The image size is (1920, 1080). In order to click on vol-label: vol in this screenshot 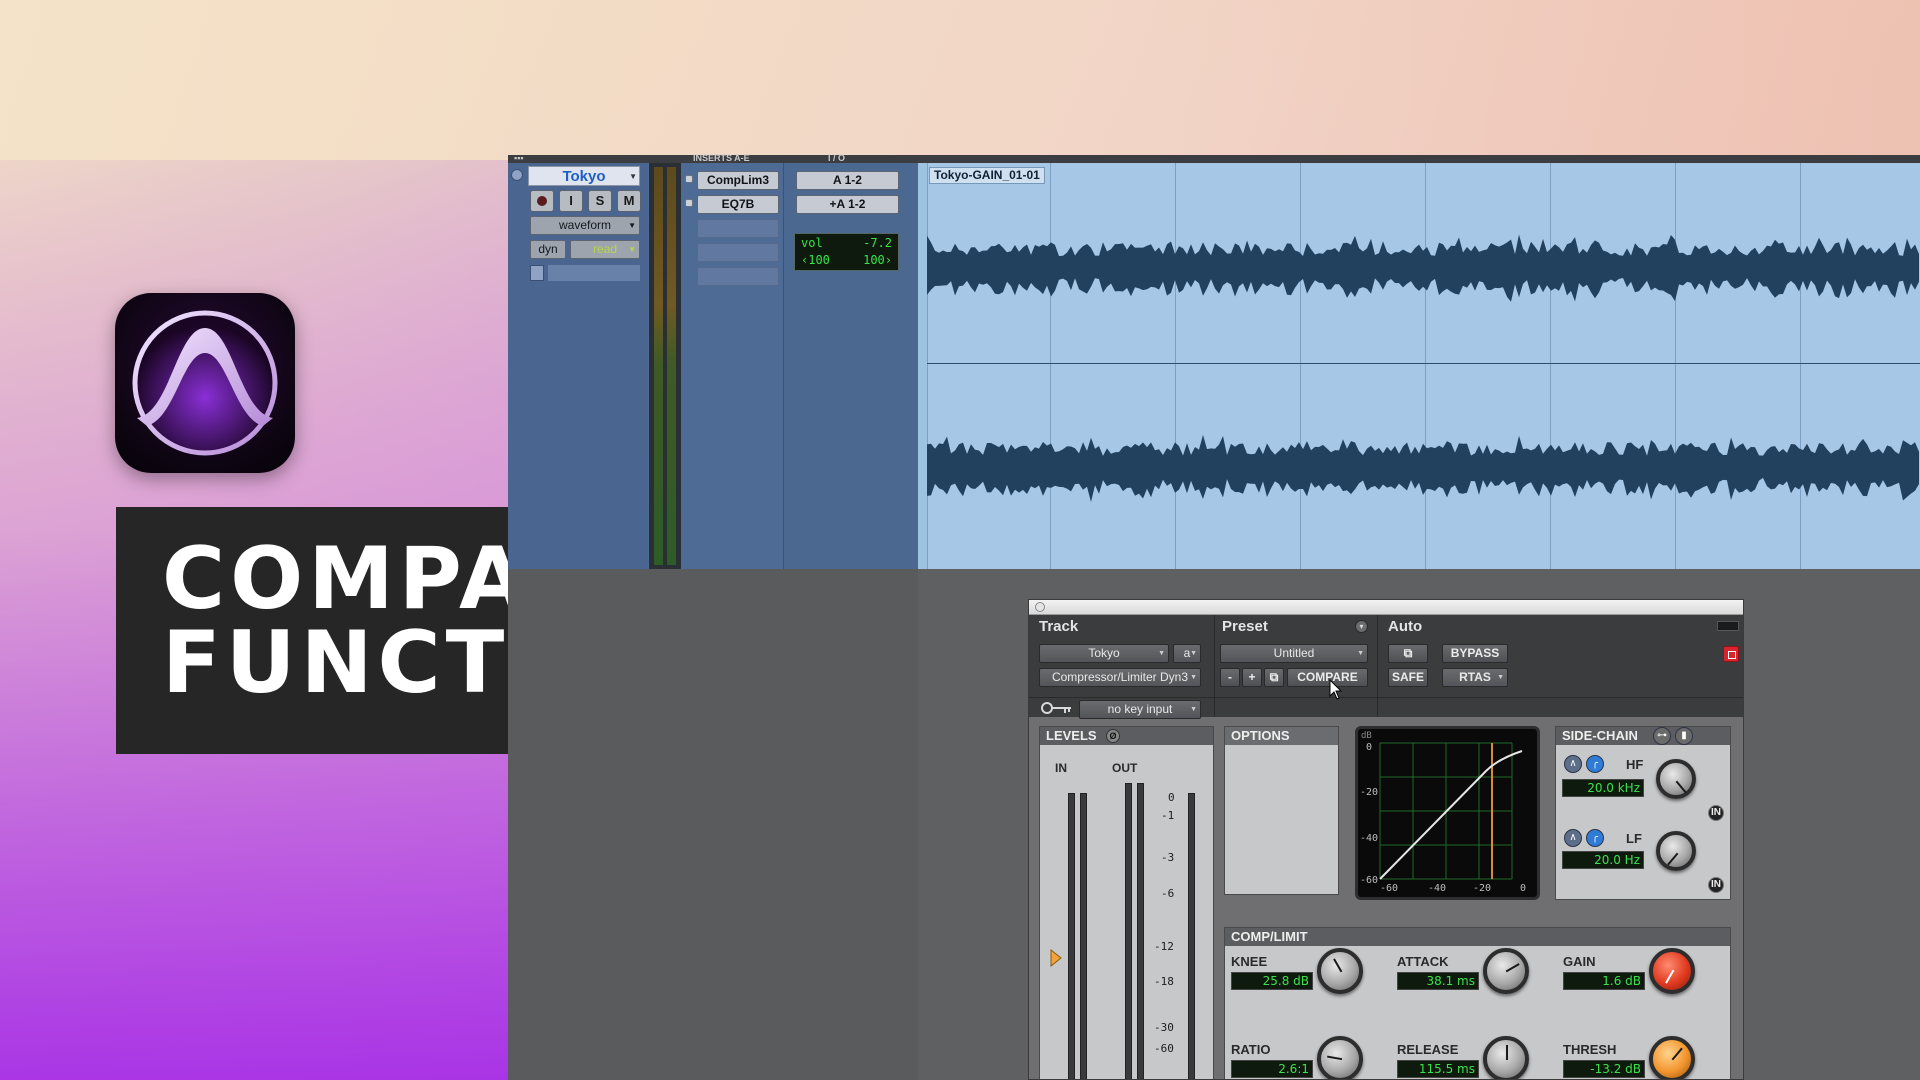, I will do `click(812, 243)`.